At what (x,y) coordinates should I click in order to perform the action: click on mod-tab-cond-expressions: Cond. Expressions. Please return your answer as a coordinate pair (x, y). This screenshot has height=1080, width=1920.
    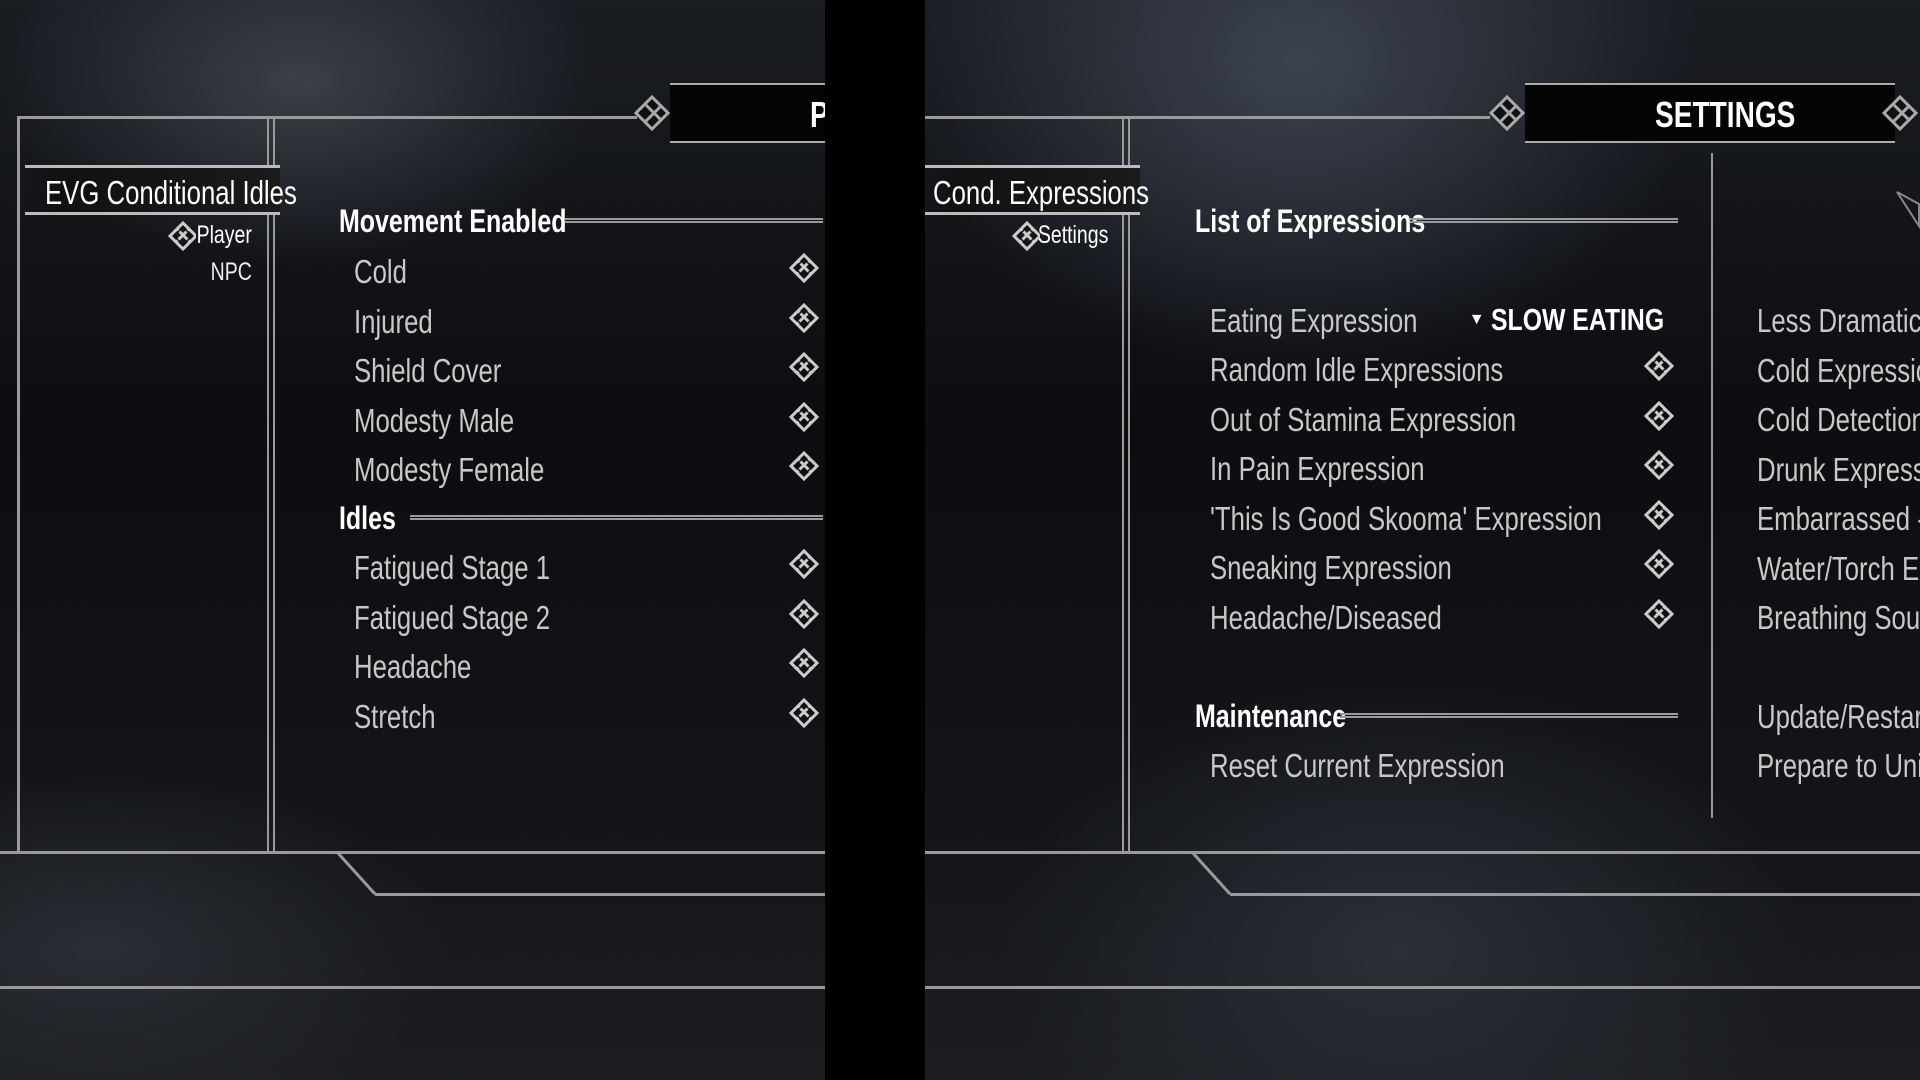
    Looking at the image, I should click on (1037, 190).